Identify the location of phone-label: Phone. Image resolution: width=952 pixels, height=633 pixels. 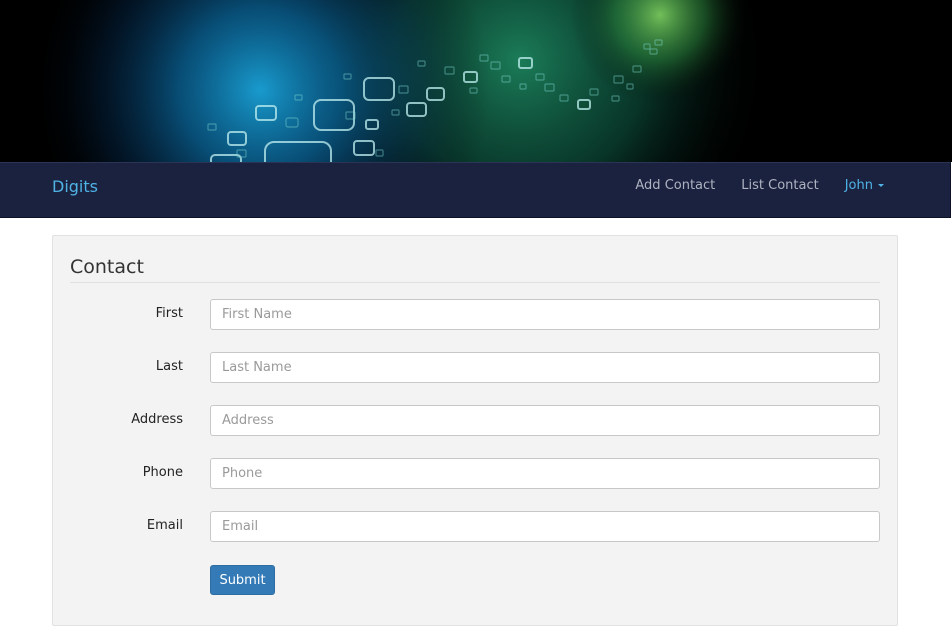
(162, 472).